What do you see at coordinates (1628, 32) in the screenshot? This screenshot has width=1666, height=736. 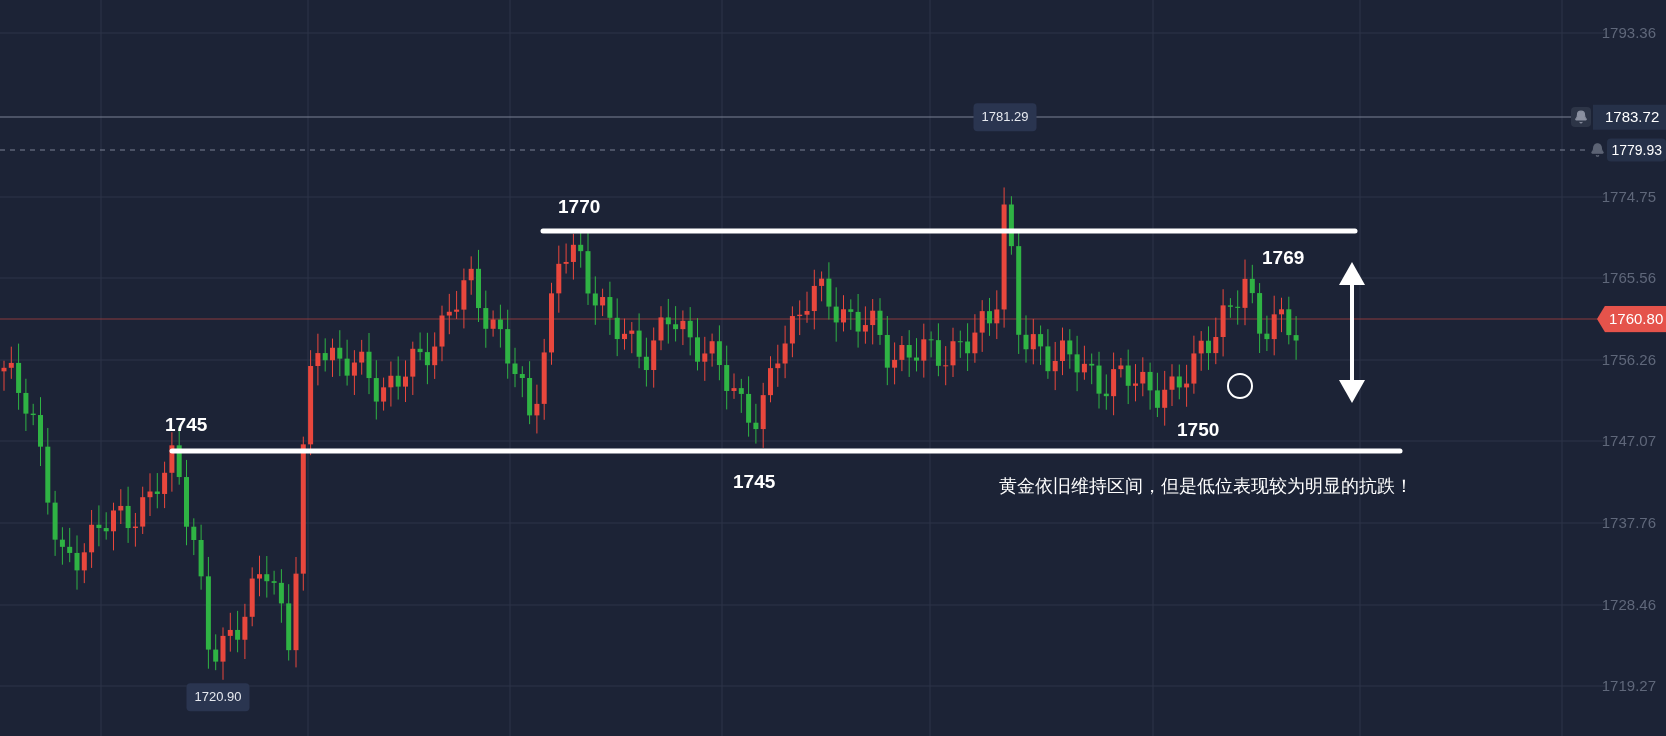 I see `price-axis-label: 1793.36` at bounding box center [1628, 32].